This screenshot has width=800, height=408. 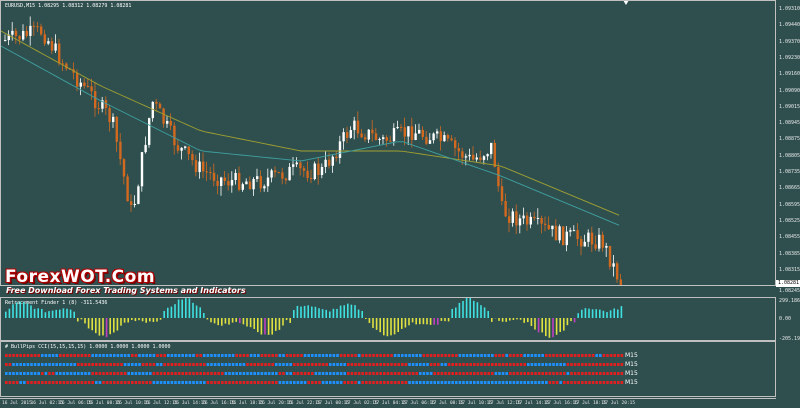 What do you see at coordinates (626, 3) in the screenshot?
I see `chart-shift-marker-icon` at bounding box center [626, 3].